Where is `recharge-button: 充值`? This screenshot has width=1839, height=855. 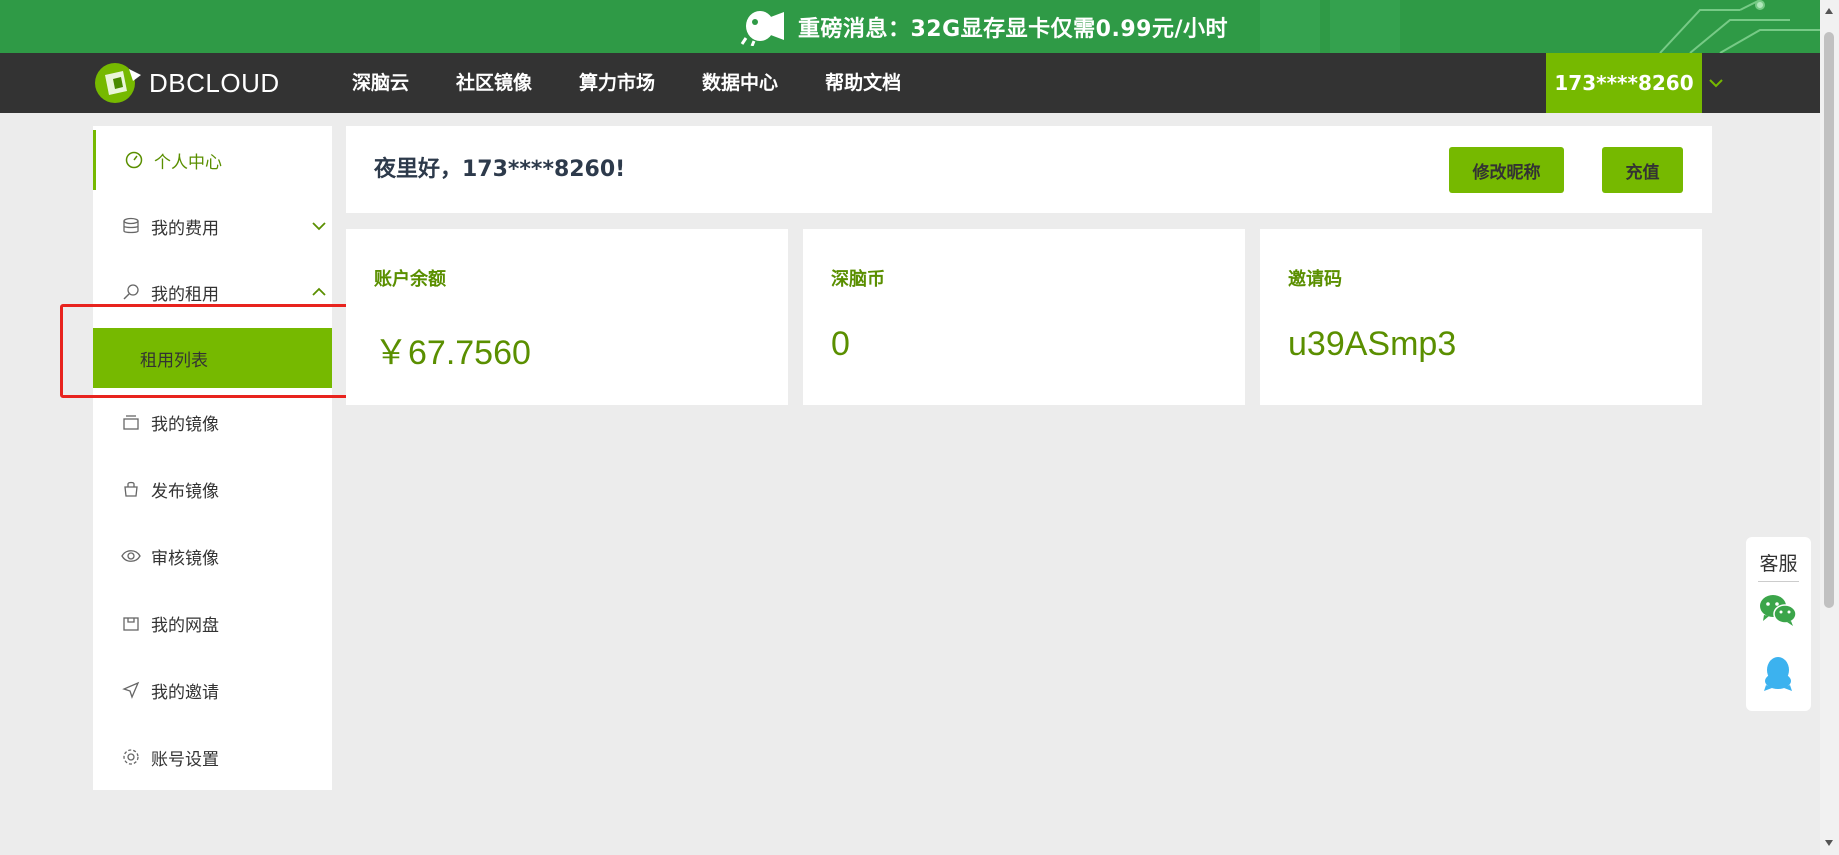
recharge-button: 充值 is located at coordinates (1642, 170).